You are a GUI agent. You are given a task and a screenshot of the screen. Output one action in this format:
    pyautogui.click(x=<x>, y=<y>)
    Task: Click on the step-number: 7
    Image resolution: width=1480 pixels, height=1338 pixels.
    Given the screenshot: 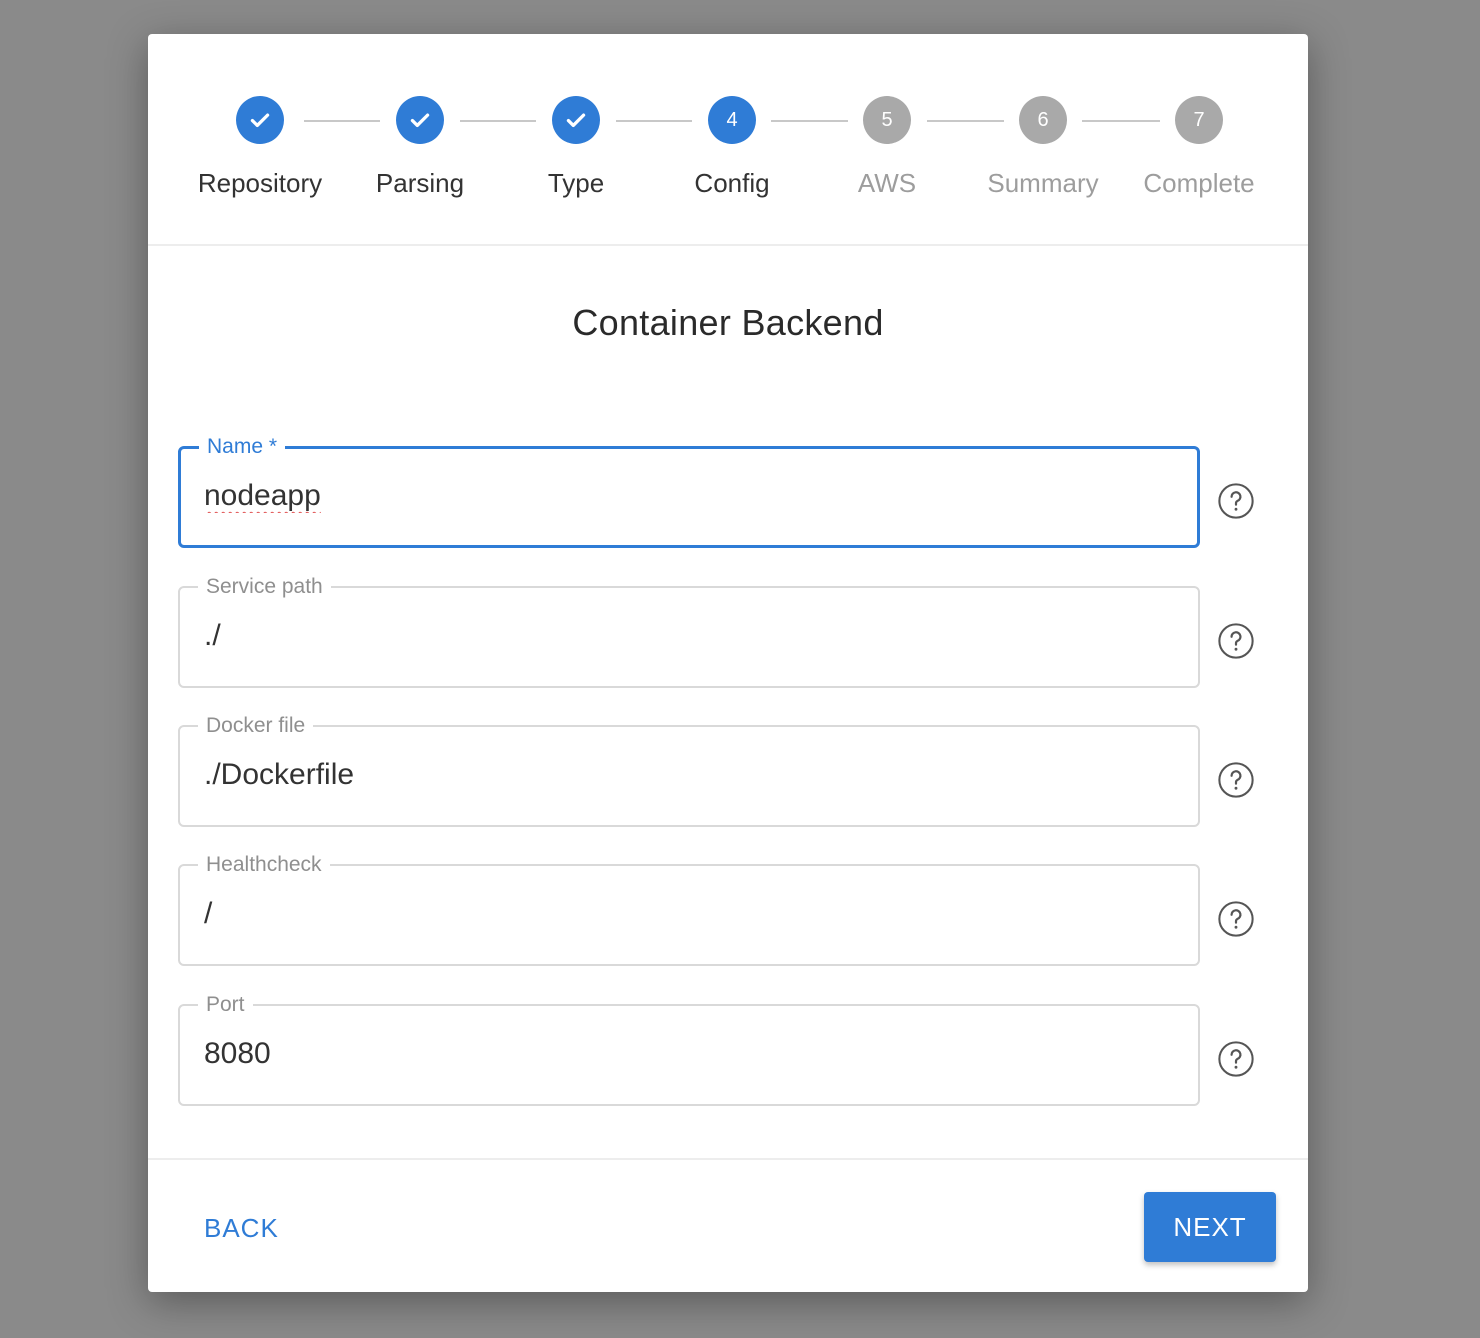 What is the action you would take?
    pyautogui.click(x=1199, y=120)
    